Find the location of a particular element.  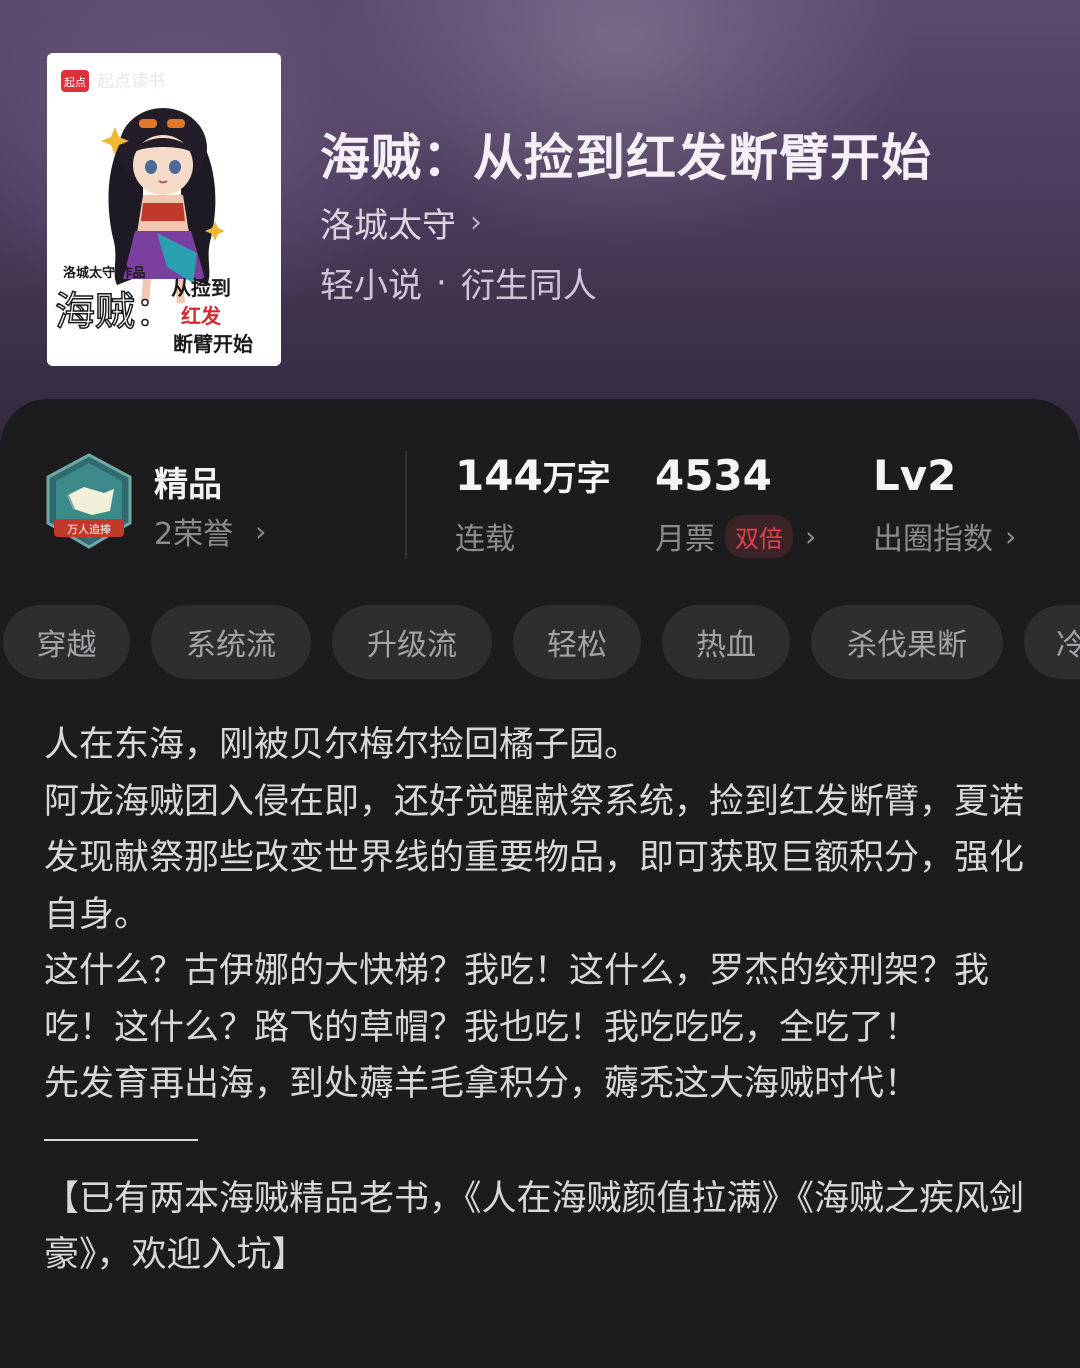

tag-chip: 冷 is located at coordinates (1052, 642).